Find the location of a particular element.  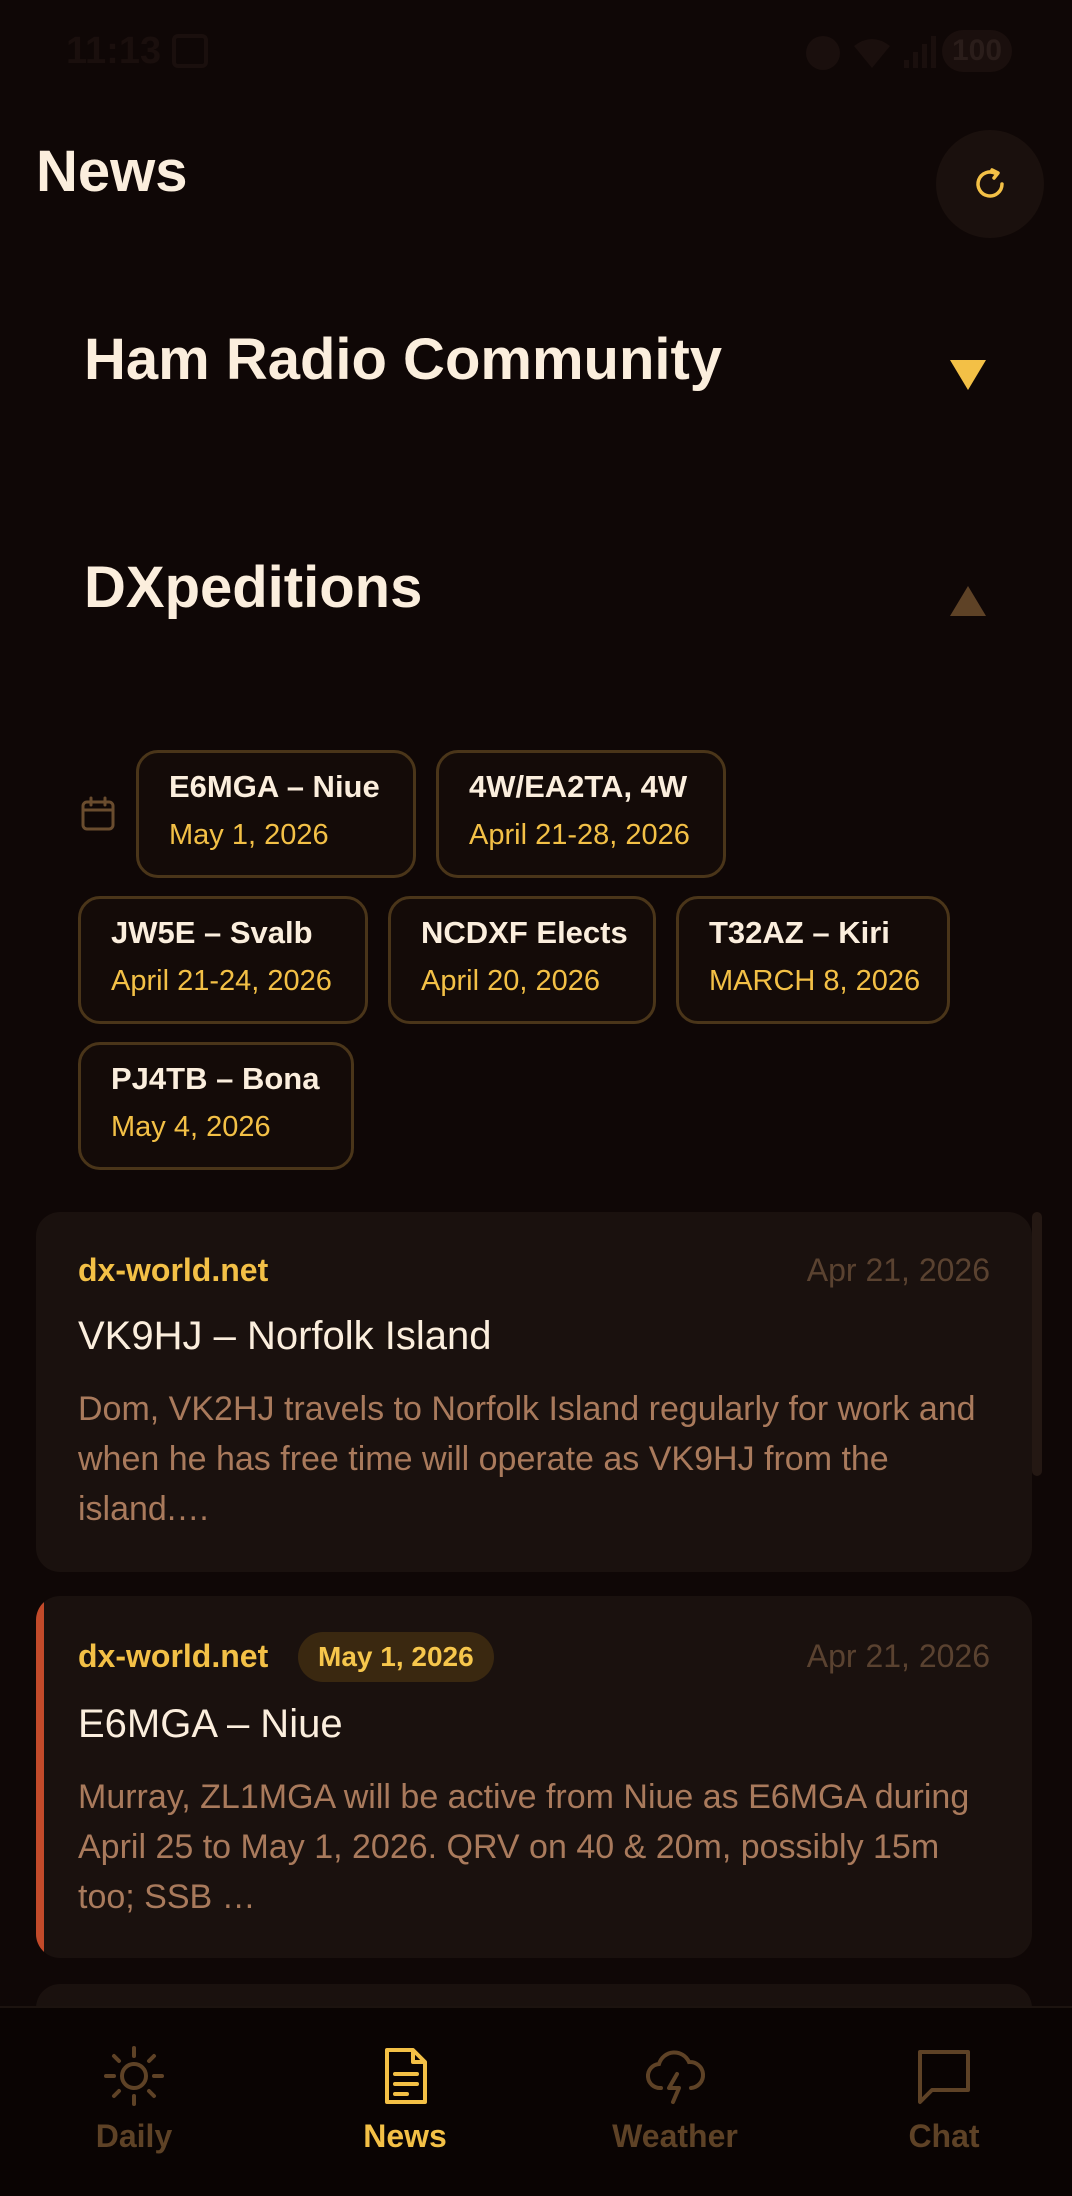

event-chip: PJ4TB – Bona May 4, 2026 is located at coordinates (216, 1106).